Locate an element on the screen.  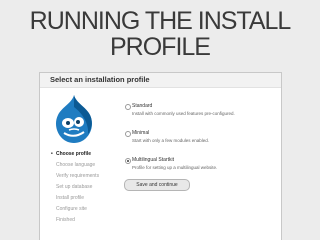
profile-label: Standard is located at coordinates (142, 106).